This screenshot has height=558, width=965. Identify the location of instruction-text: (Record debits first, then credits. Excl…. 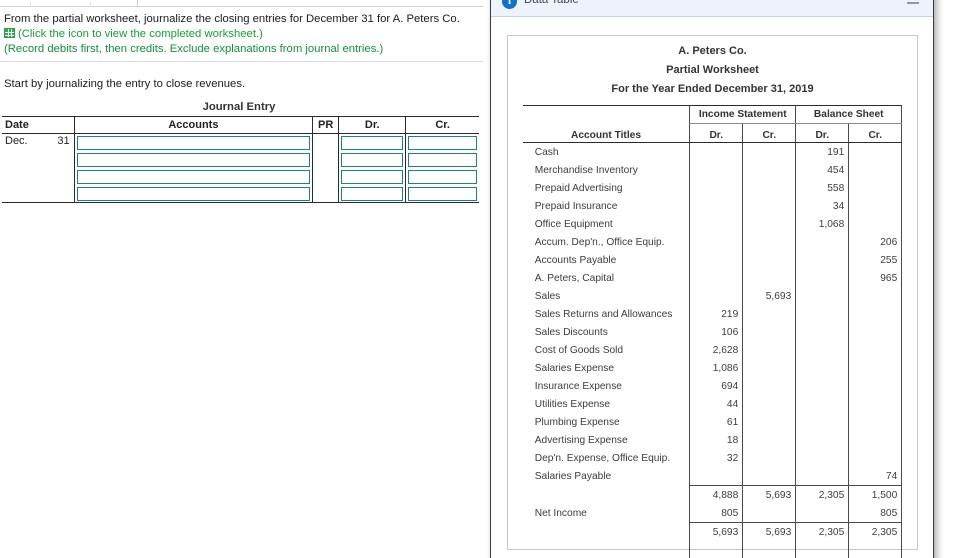
(194, 49).